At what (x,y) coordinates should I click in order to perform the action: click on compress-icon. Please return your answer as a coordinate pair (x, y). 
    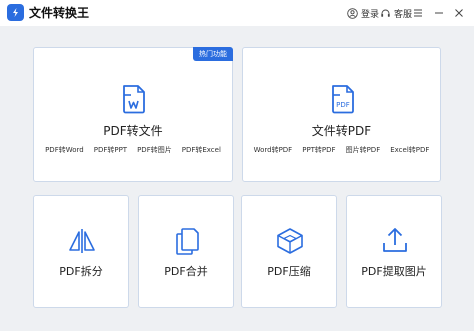
    Looking at the image, I should click on (290, 241).